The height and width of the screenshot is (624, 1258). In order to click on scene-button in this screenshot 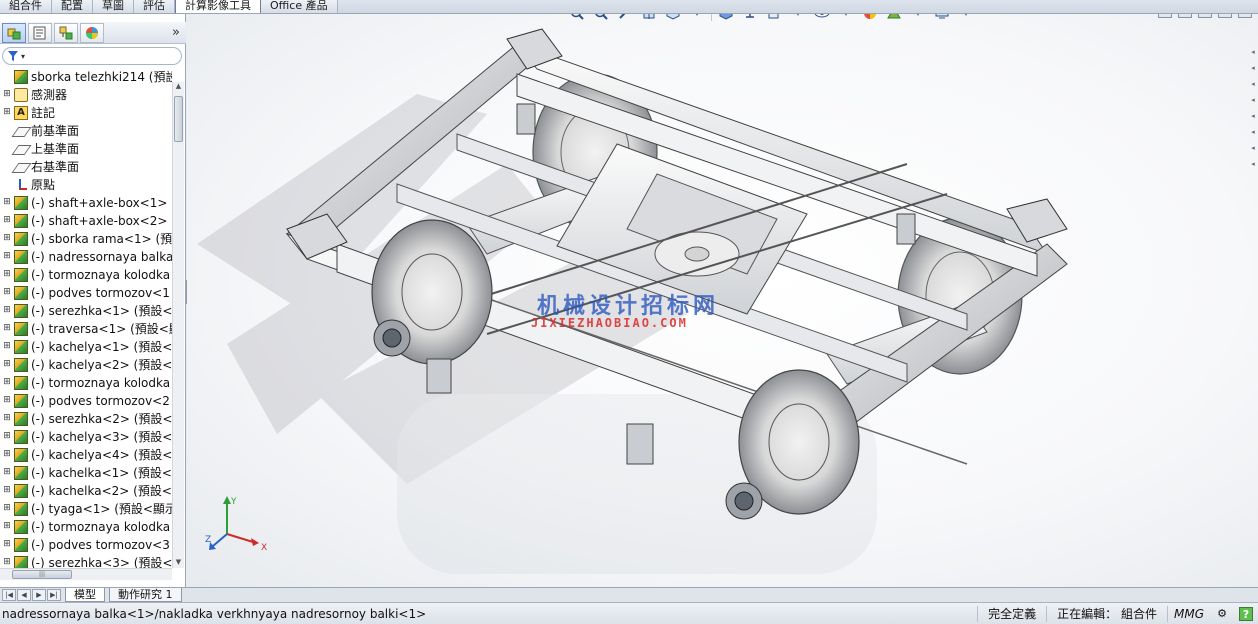, I will do `click(894, 18)`.